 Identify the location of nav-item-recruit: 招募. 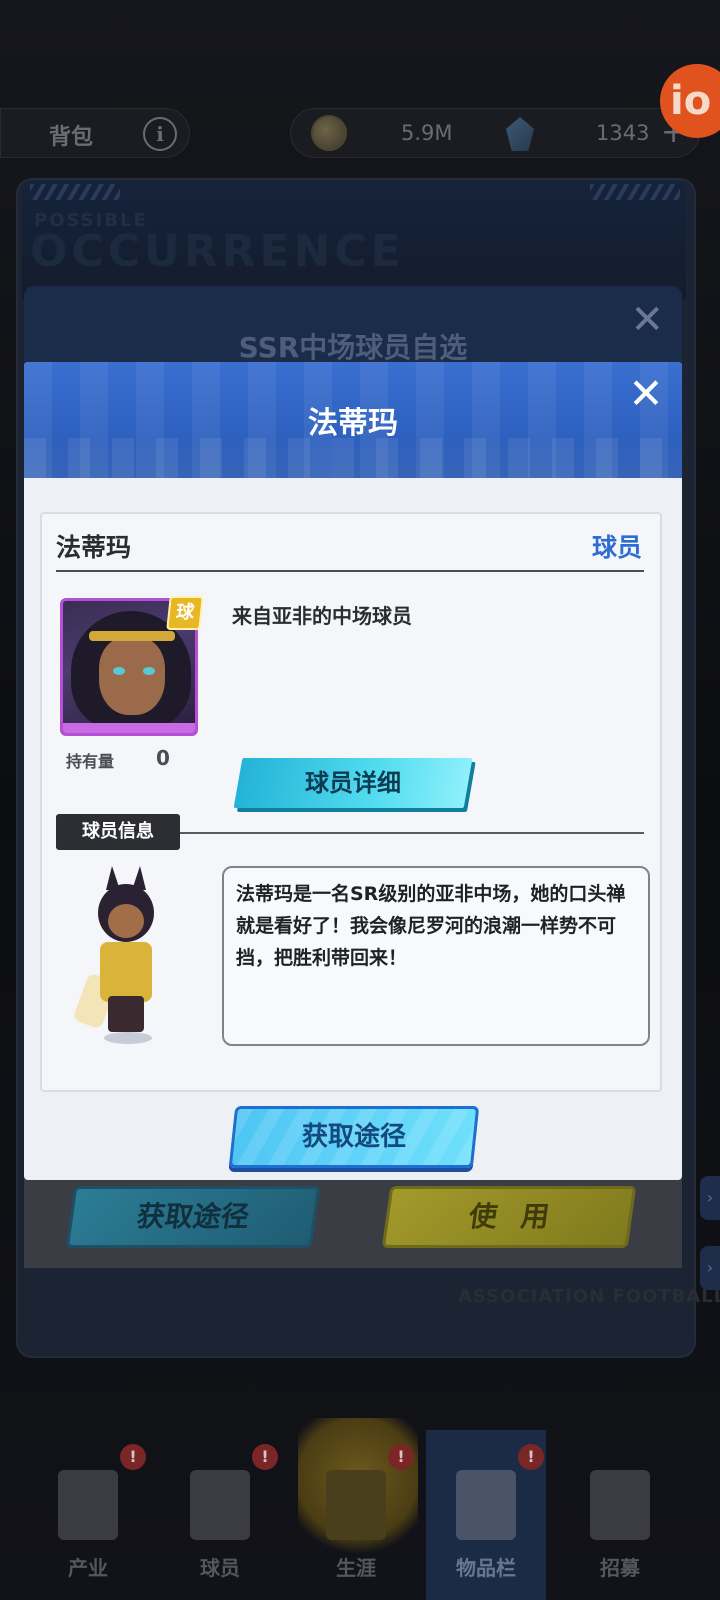
(620, 1515).